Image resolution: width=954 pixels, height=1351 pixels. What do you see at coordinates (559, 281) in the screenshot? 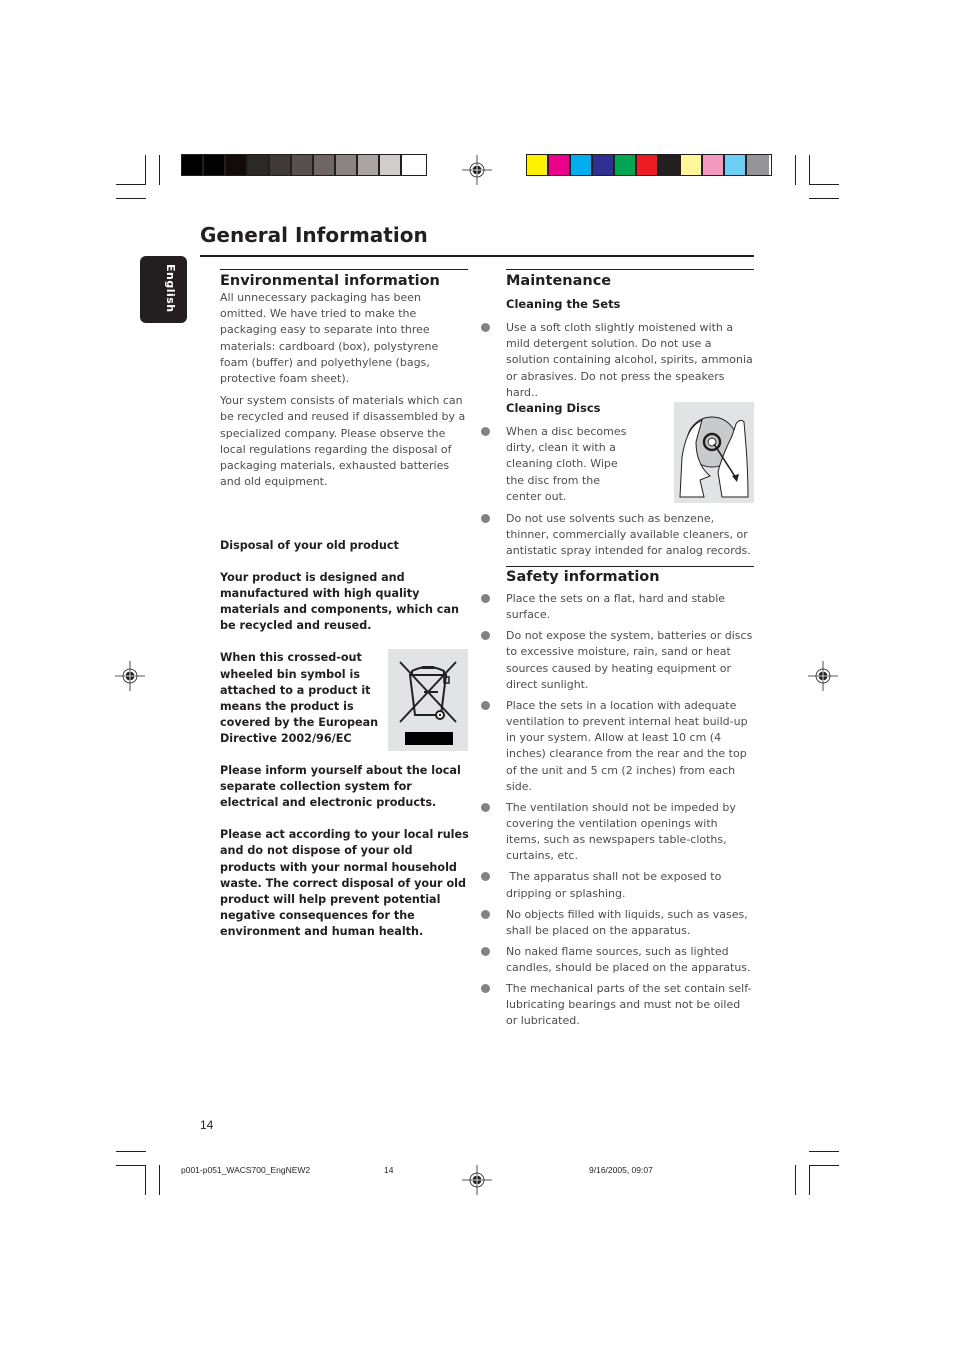
I see `maintenance-heading: Maintenance` at bounding box center [559, 281].